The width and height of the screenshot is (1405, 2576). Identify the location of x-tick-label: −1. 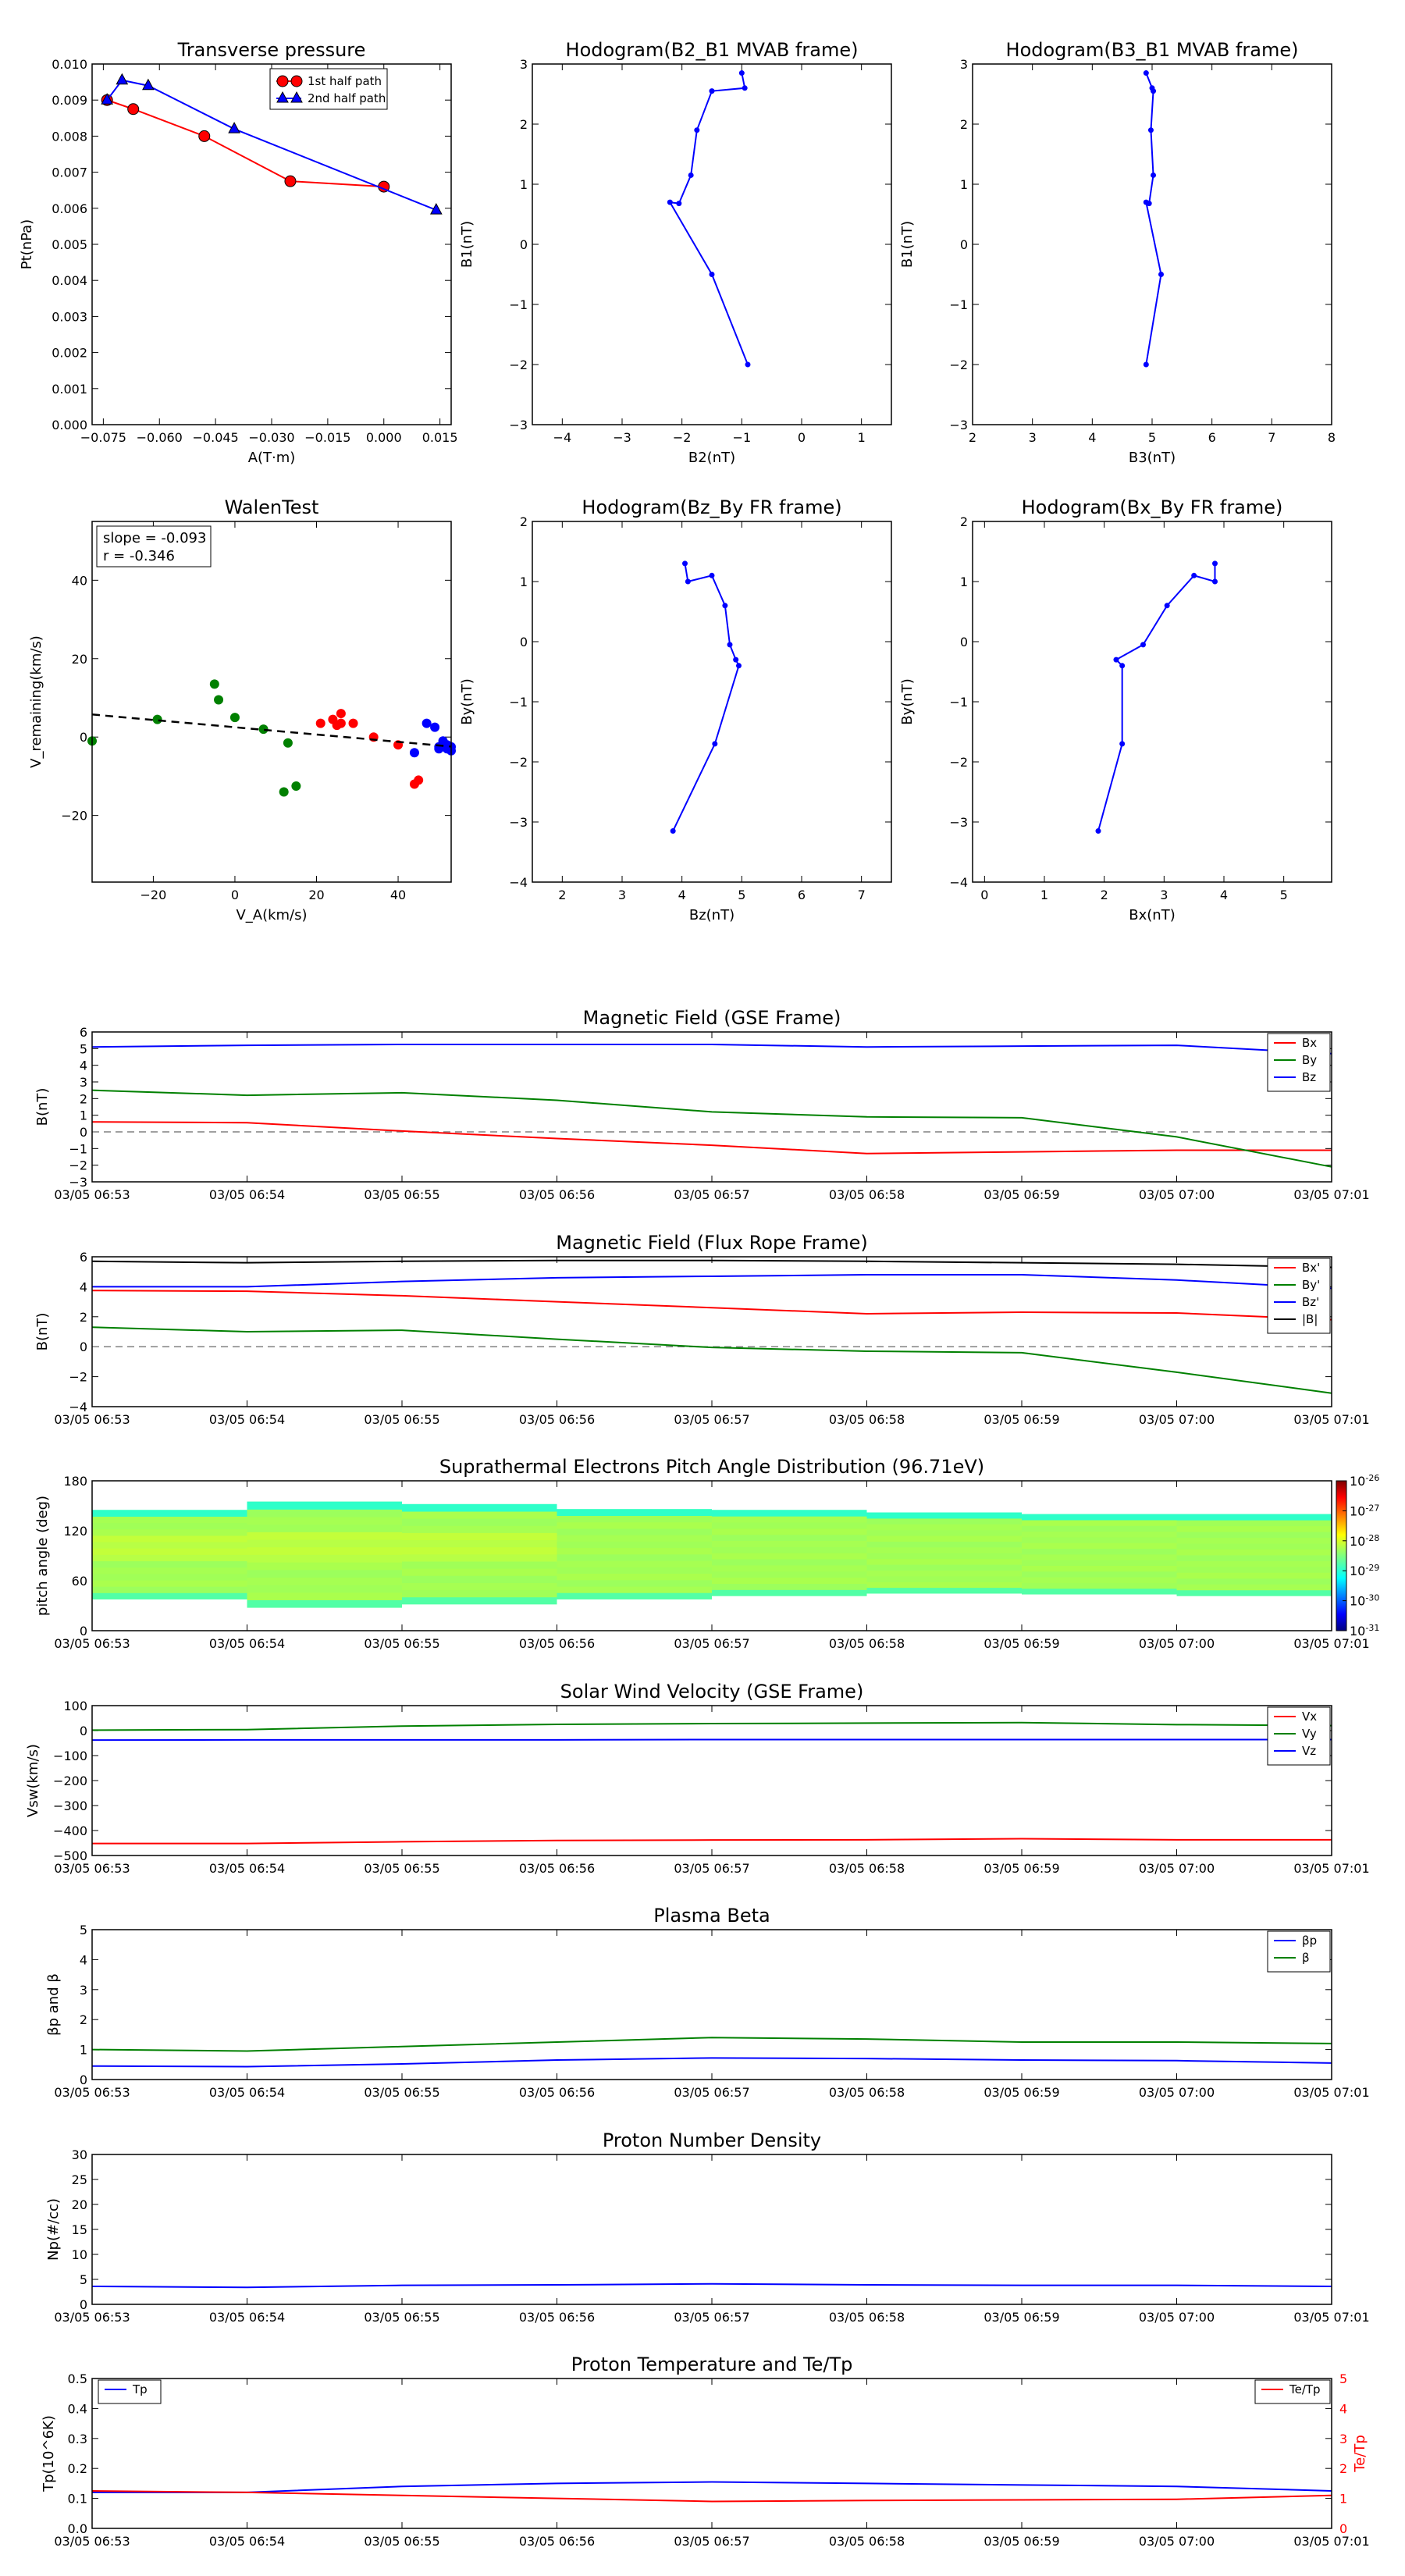
(743, 437).